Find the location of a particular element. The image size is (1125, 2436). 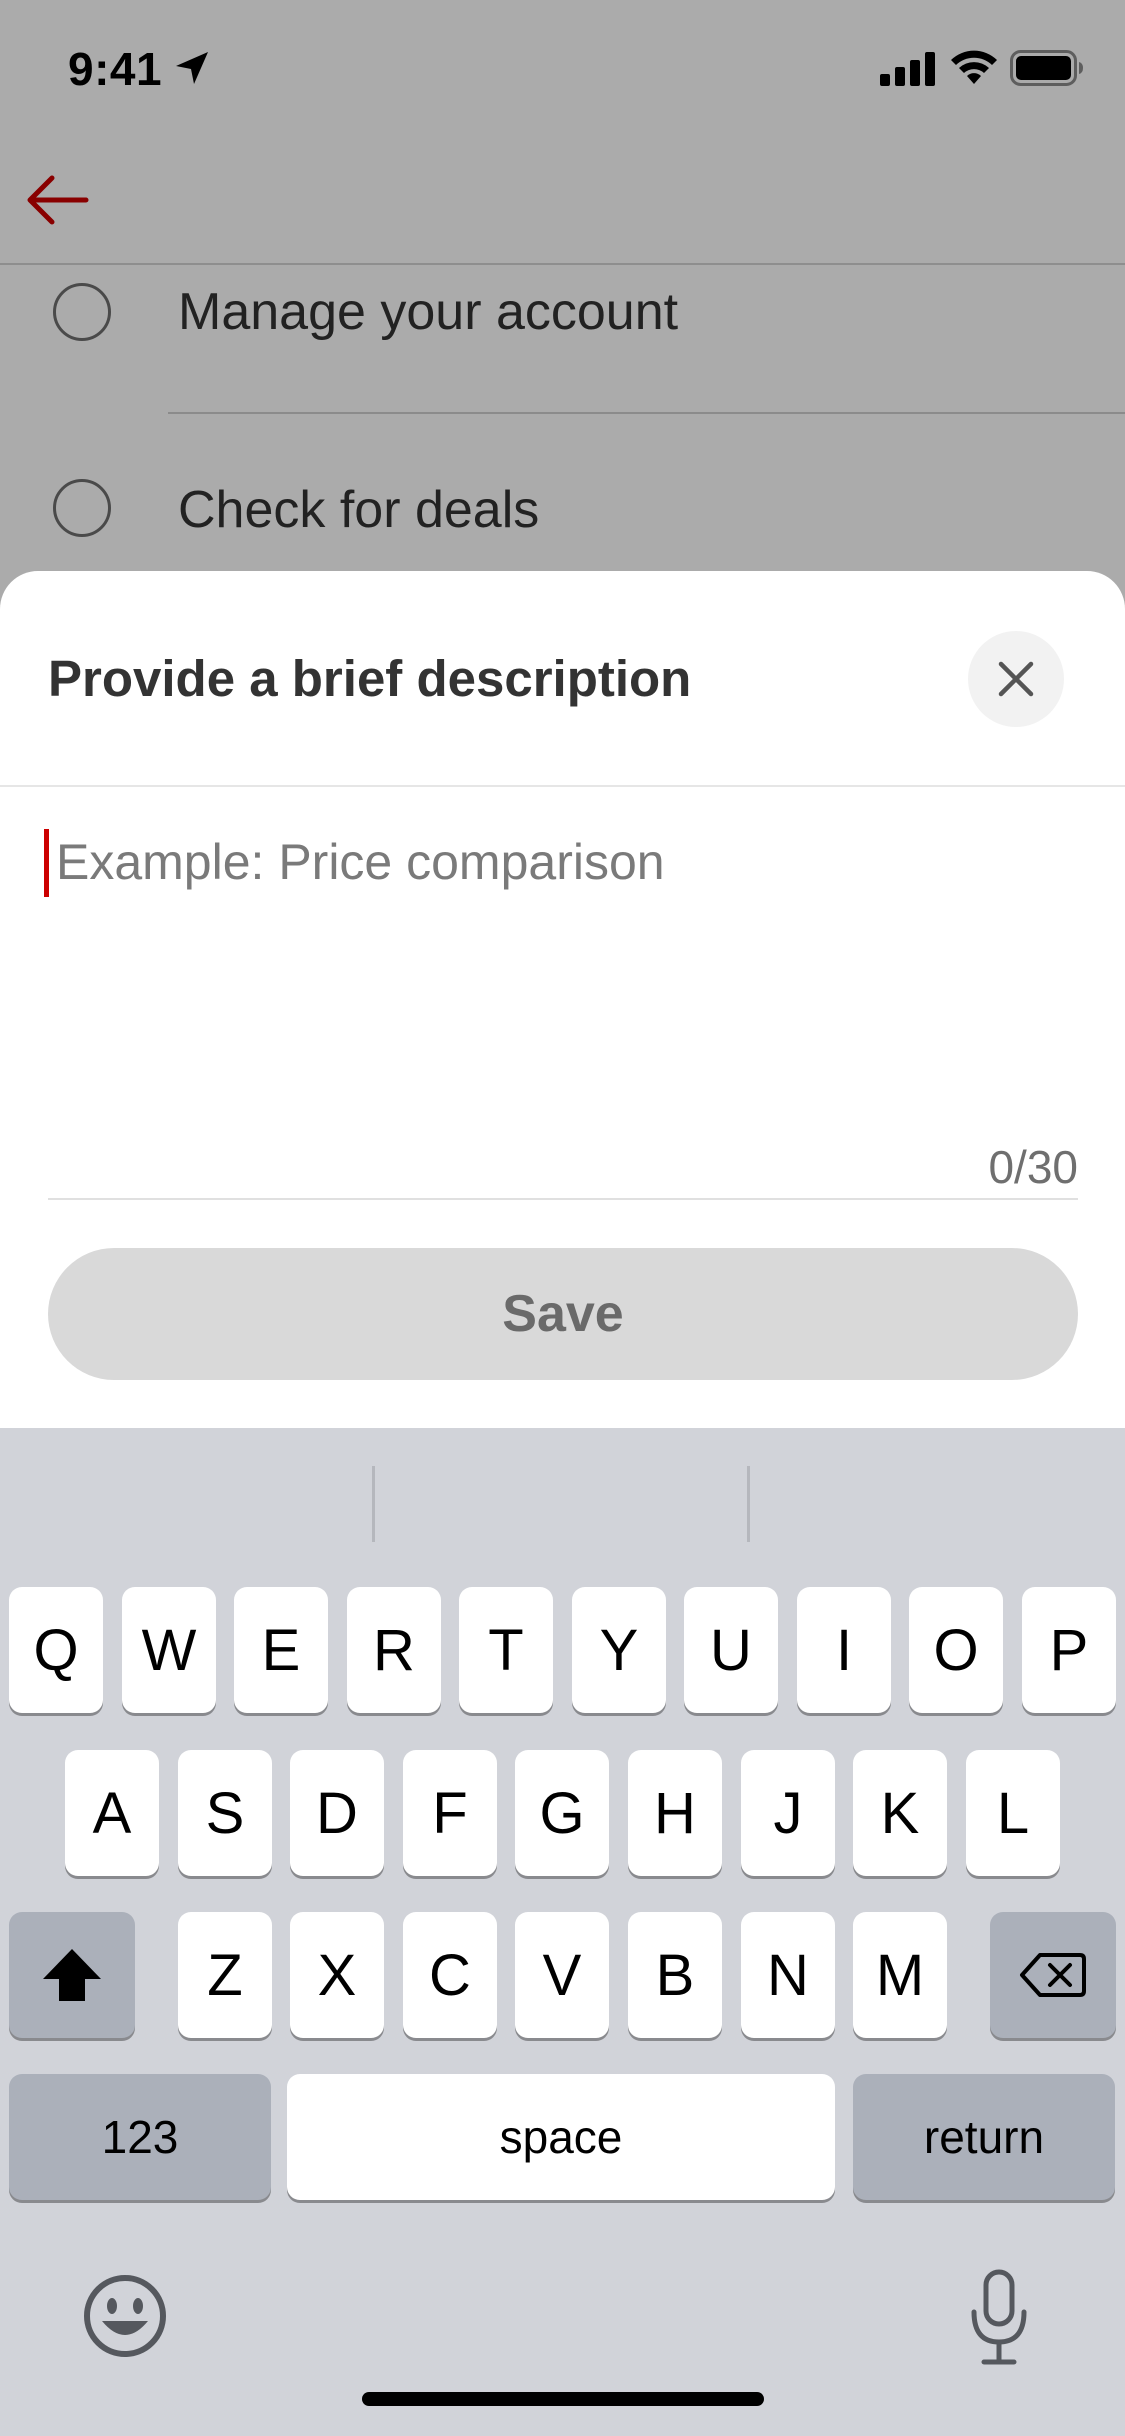

key-g: G is located at coordinates (562, 1813).